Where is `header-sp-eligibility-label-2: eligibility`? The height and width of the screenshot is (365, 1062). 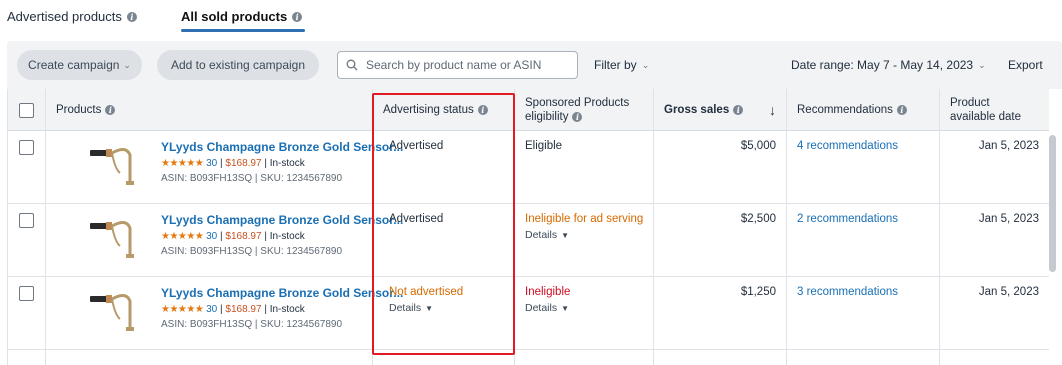 header-sp-eligibility-label-2: eligibility is located at coordinates (547, 117).